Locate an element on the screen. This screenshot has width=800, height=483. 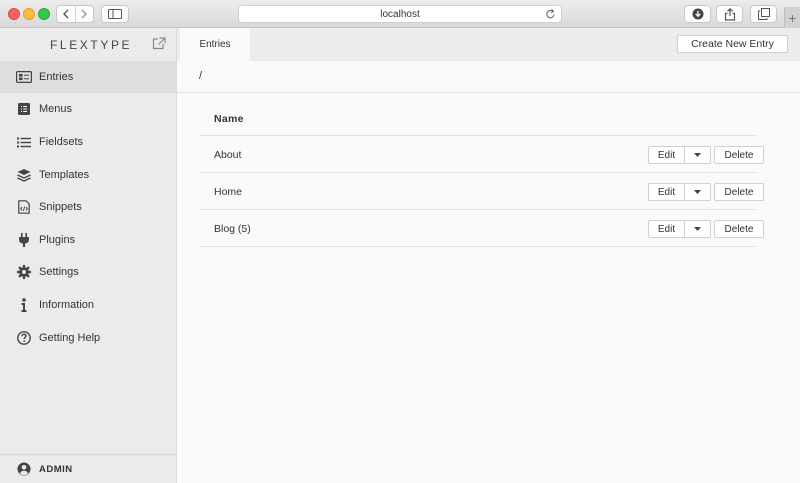
sidebar-item-information: Information is located at coordinates (88, 305).